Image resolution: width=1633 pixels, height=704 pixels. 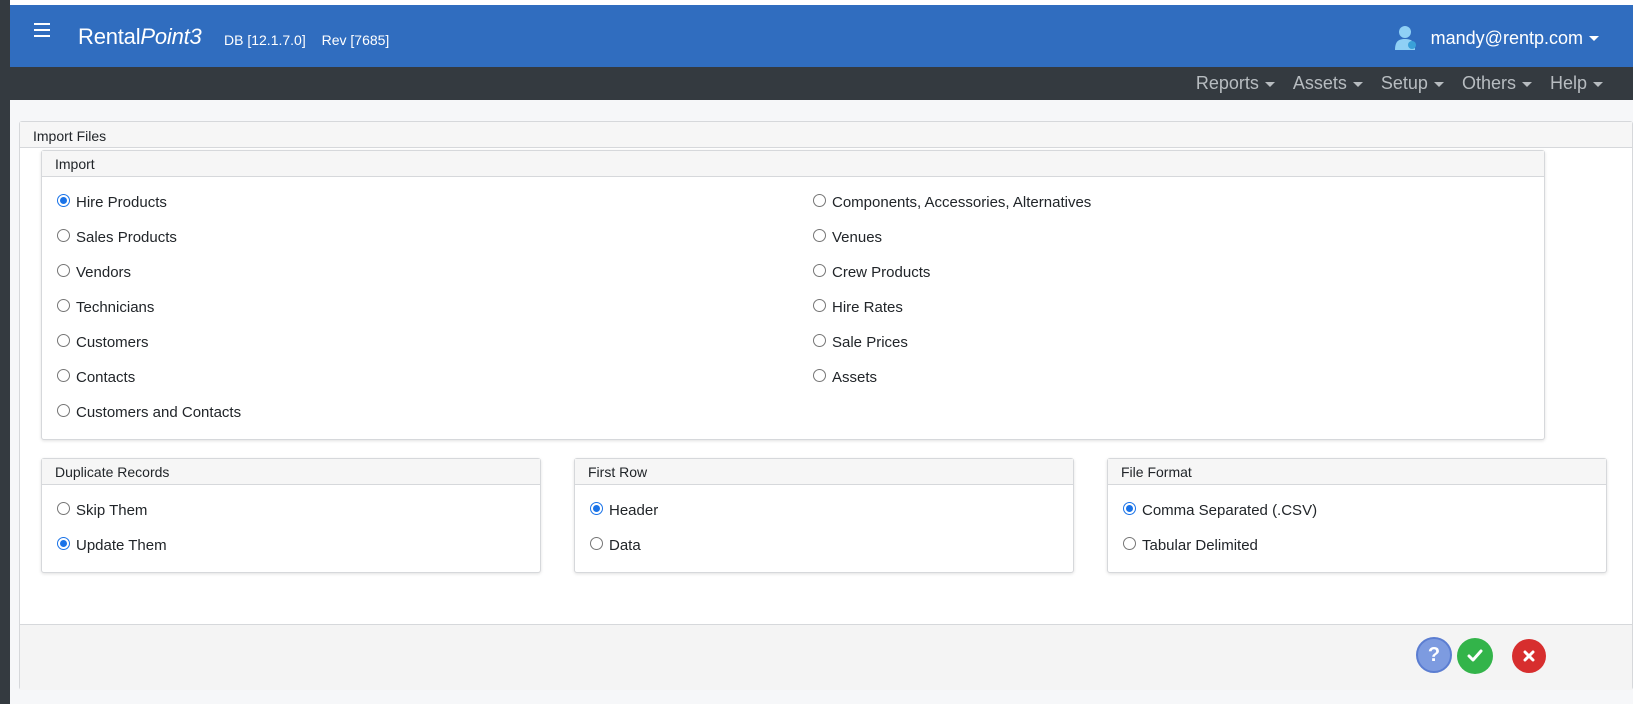 What do you see at coordinates (634, 510) in the screenshot?
I see `option-label: Header` at bounding box center [634, 510].